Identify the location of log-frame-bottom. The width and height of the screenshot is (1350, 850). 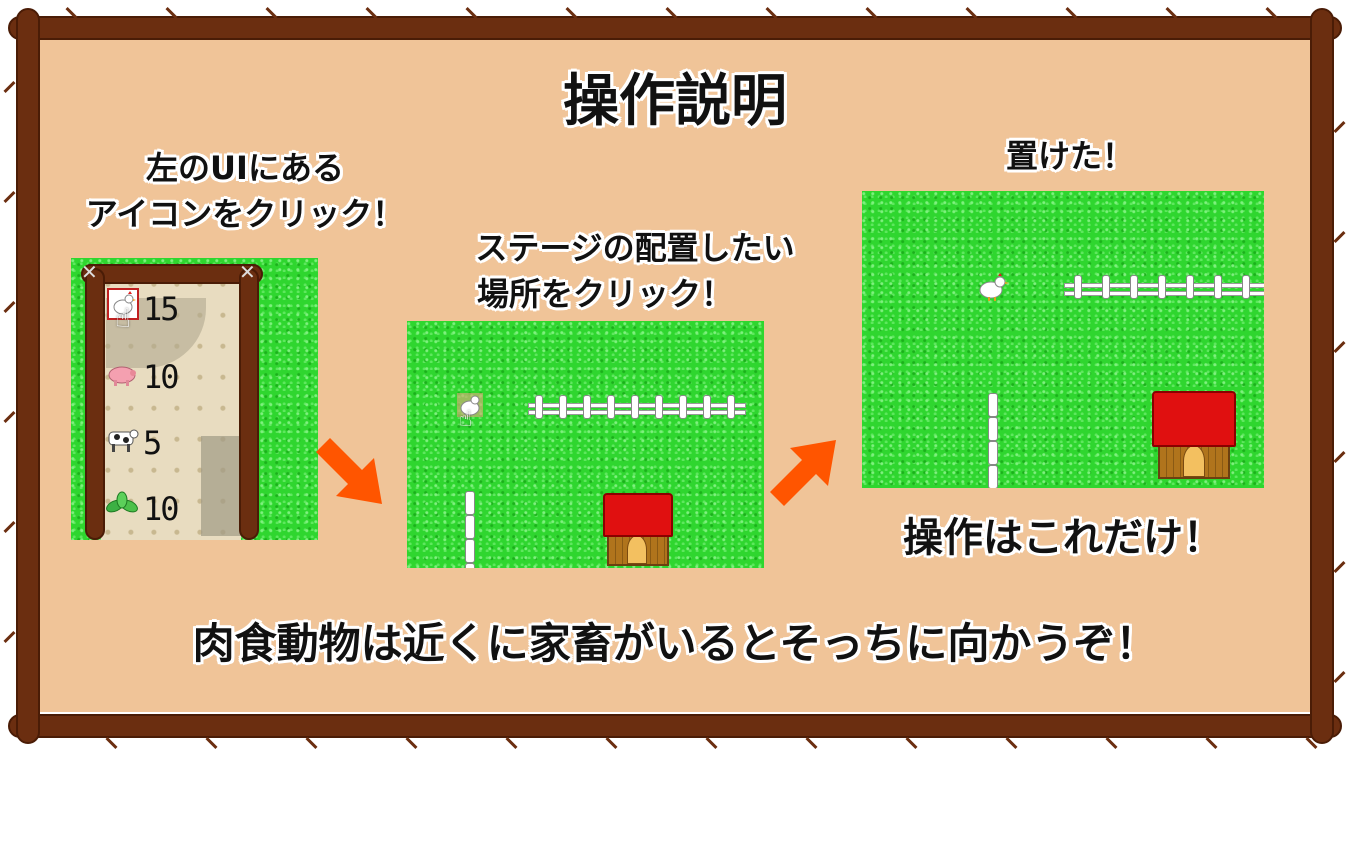
(675, 726).